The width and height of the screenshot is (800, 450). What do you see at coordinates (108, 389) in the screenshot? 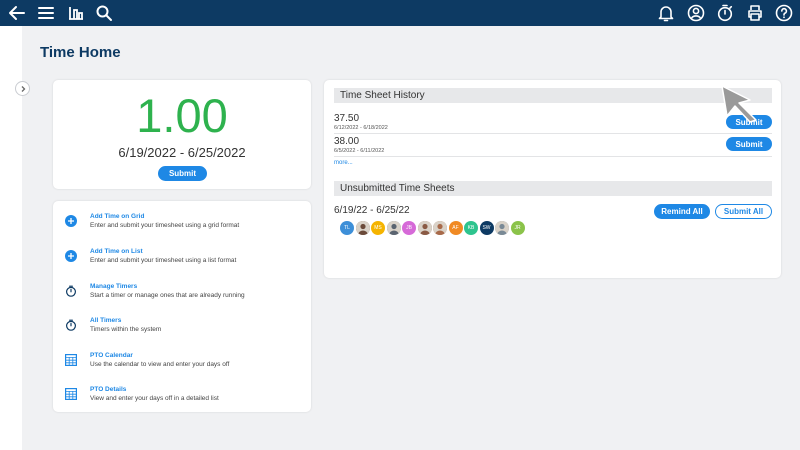
I see `action-title: PTO Details` at bounding box center [108, 389].